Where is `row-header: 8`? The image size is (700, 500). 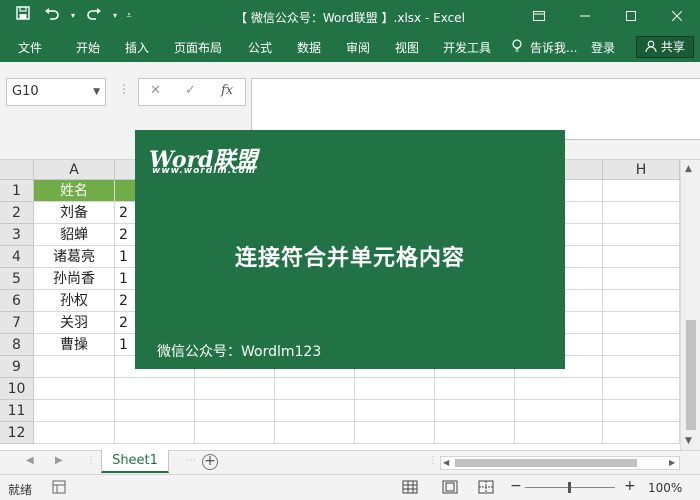
row-header: 8 is located at coordinates (17, 345).